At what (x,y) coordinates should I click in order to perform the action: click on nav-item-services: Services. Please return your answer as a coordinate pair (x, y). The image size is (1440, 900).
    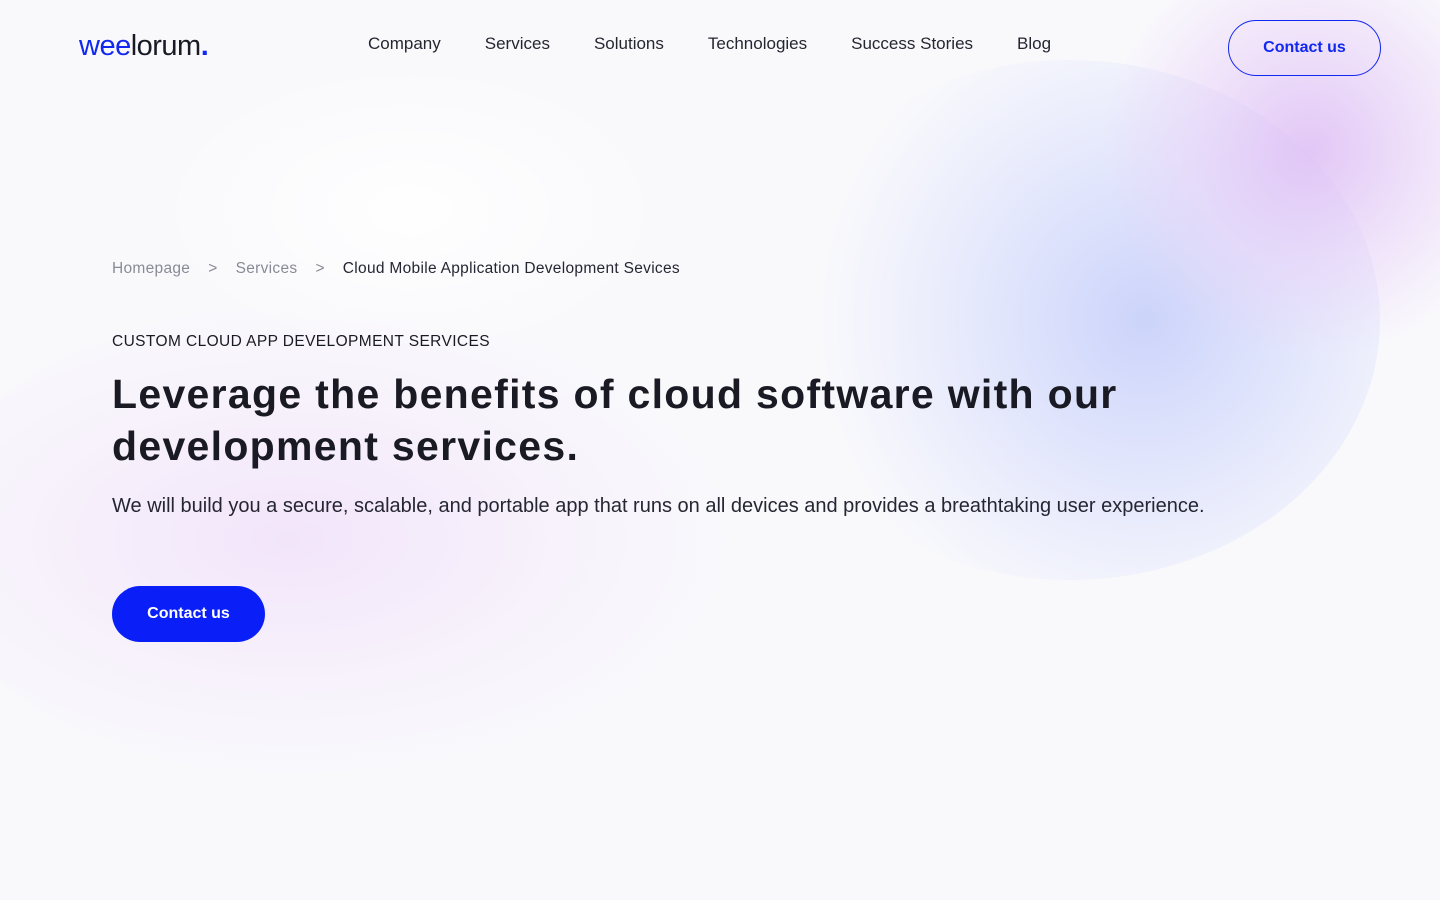
    Looking at the image, I should click on (517, 44).